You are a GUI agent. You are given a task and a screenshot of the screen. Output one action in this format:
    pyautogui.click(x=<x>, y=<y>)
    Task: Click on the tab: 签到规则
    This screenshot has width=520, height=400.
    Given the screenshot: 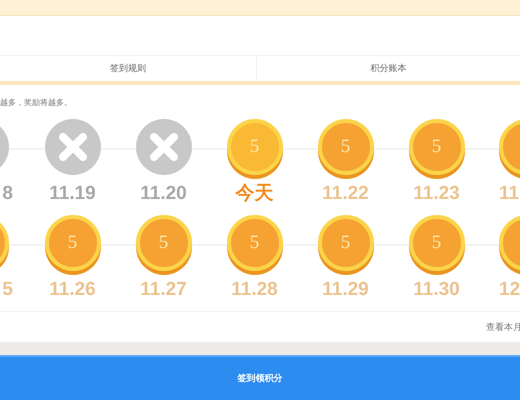 What is the action you would take?
    pyautogui.click(x=128, y=68)
    